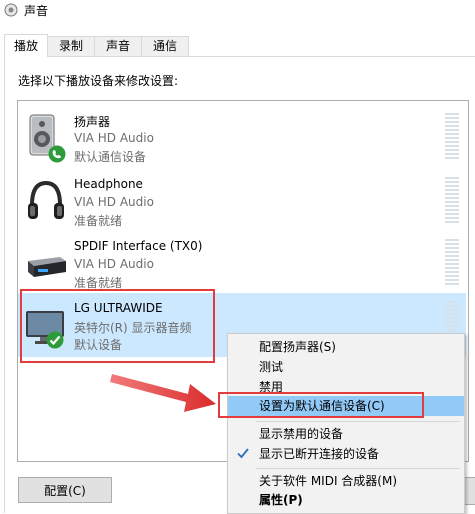  Describe the element at coordinates (108, 184) in the screenshot. I see `device-name: Headphone` at that location.